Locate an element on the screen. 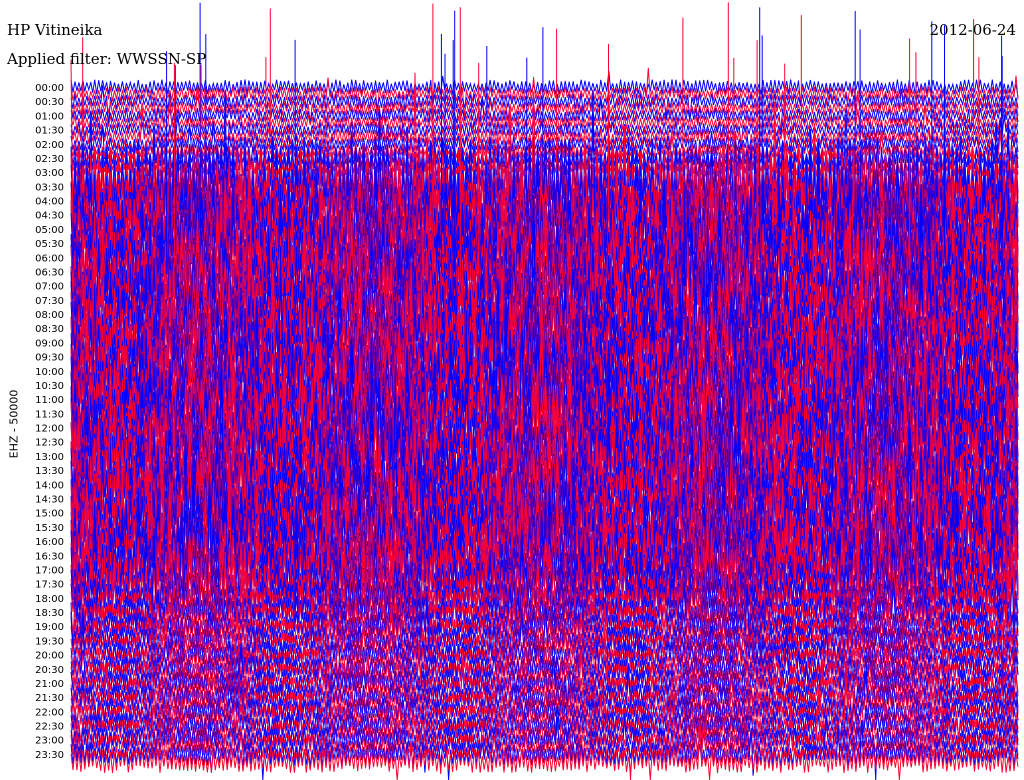 This screenshot has width=1024, height=780. channel-scale-label: EHZ - 50000 is located at coordinates (14, 424).